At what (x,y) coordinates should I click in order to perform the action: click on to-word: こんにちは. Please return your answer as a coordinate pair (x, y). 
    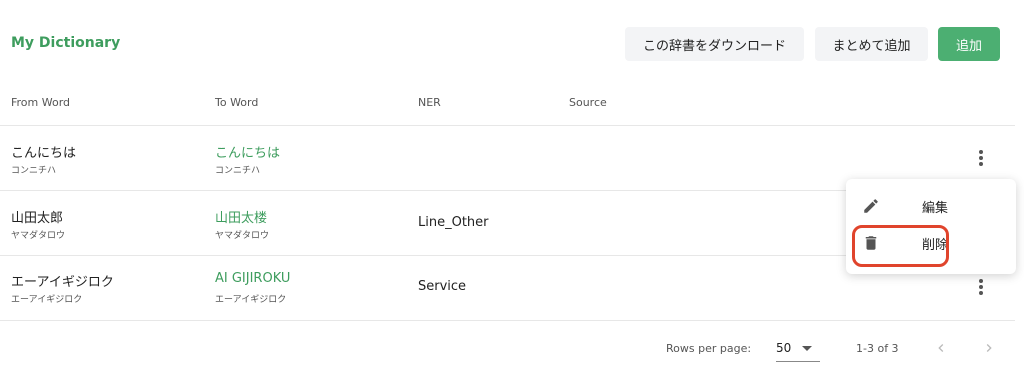
    Looking at the image, I should click on (248, 153).